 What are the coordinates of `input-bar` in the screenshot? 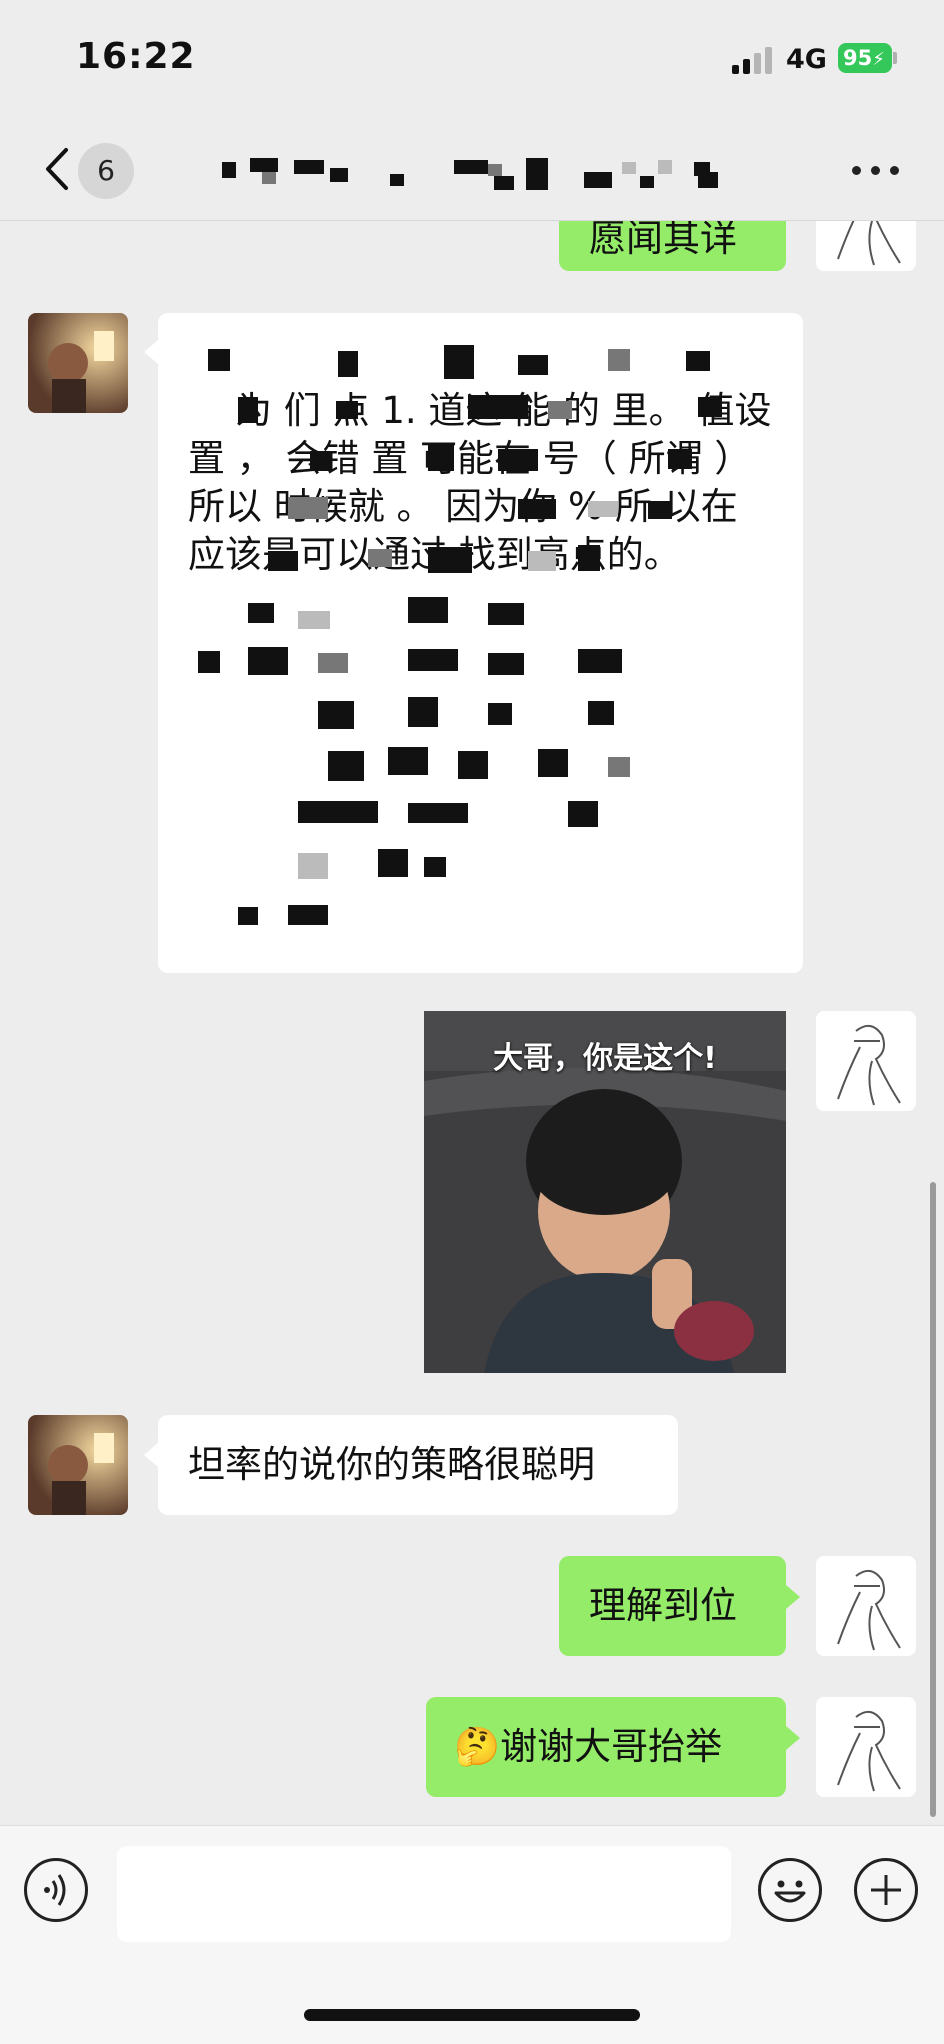 It's located at (472, 1934).